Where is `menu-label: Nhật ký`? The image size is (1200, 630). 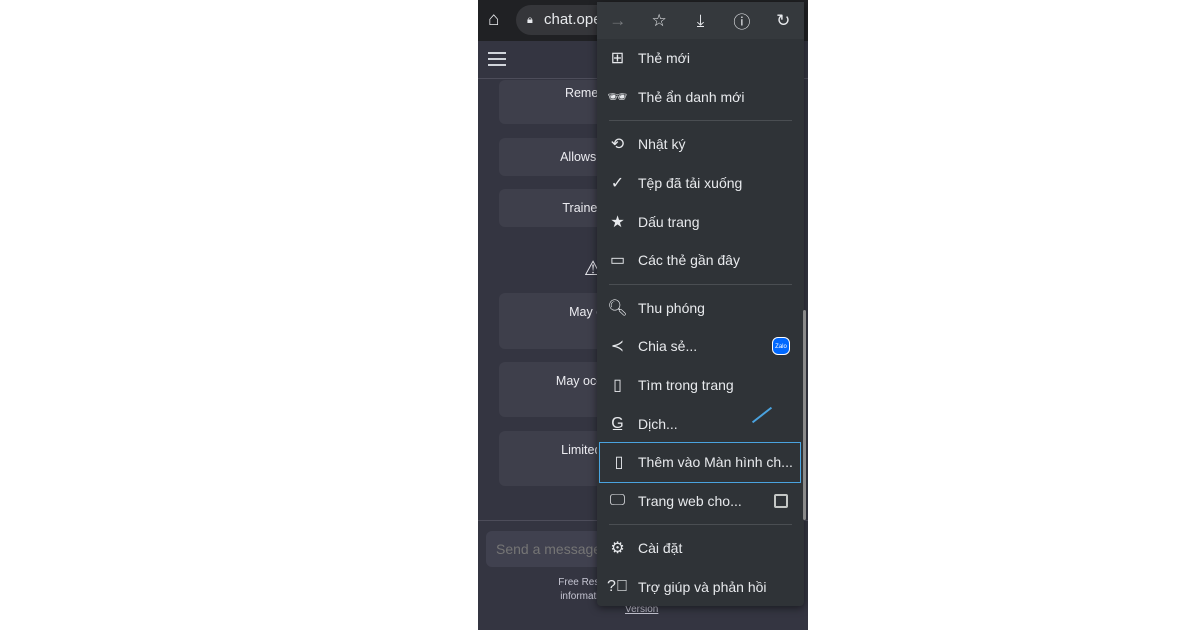 menu-label: Nhật ký is located at coordinates (662, 144).